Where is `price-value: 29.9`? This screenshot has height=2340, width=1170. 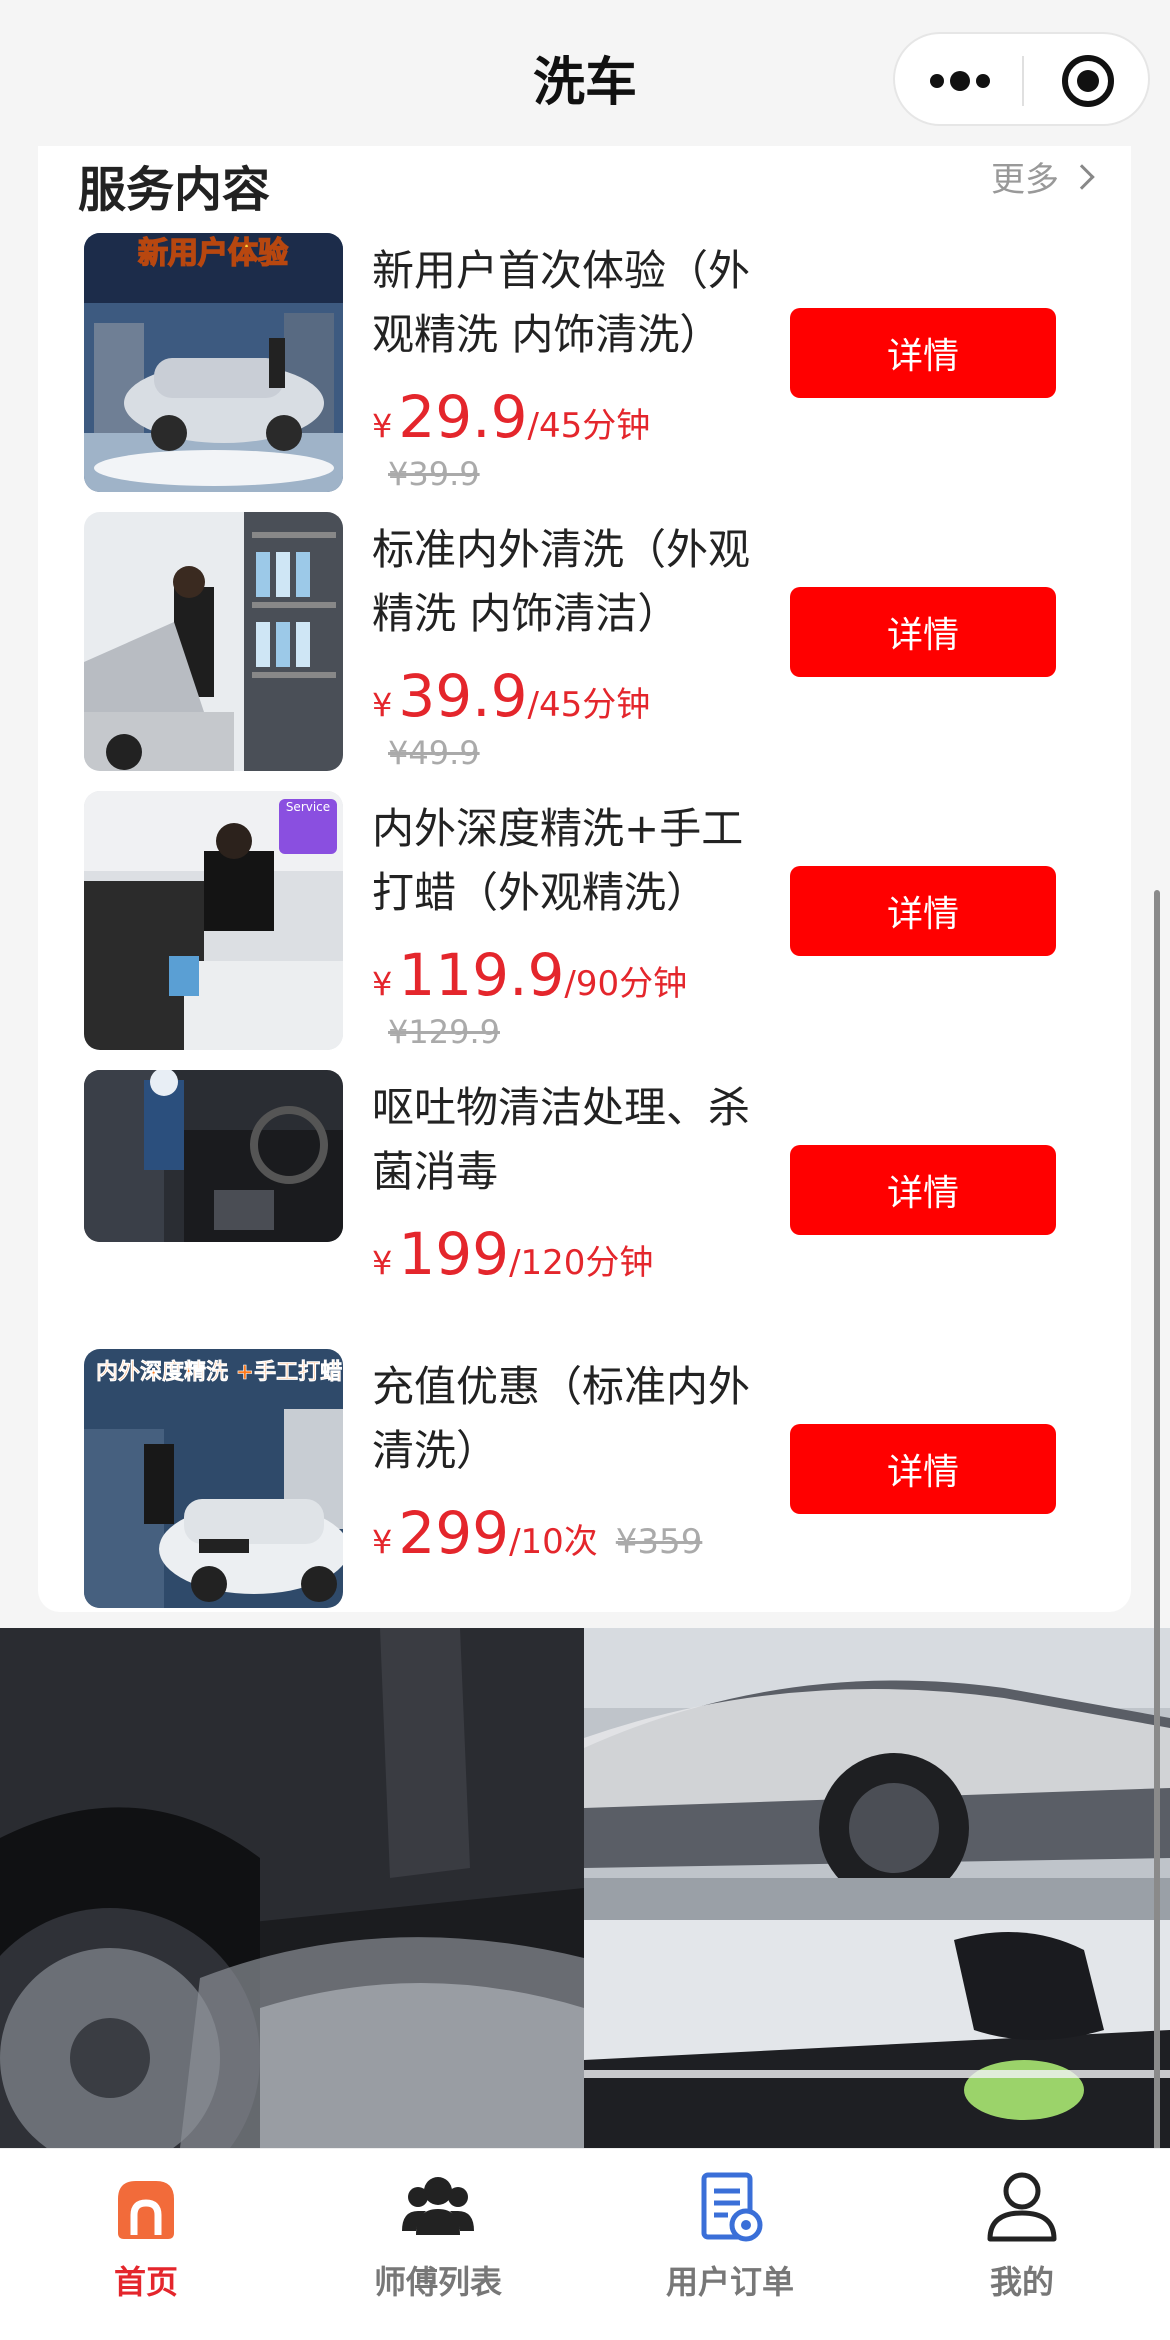 price-value: 29.9 is located at coordinates (463, 417).